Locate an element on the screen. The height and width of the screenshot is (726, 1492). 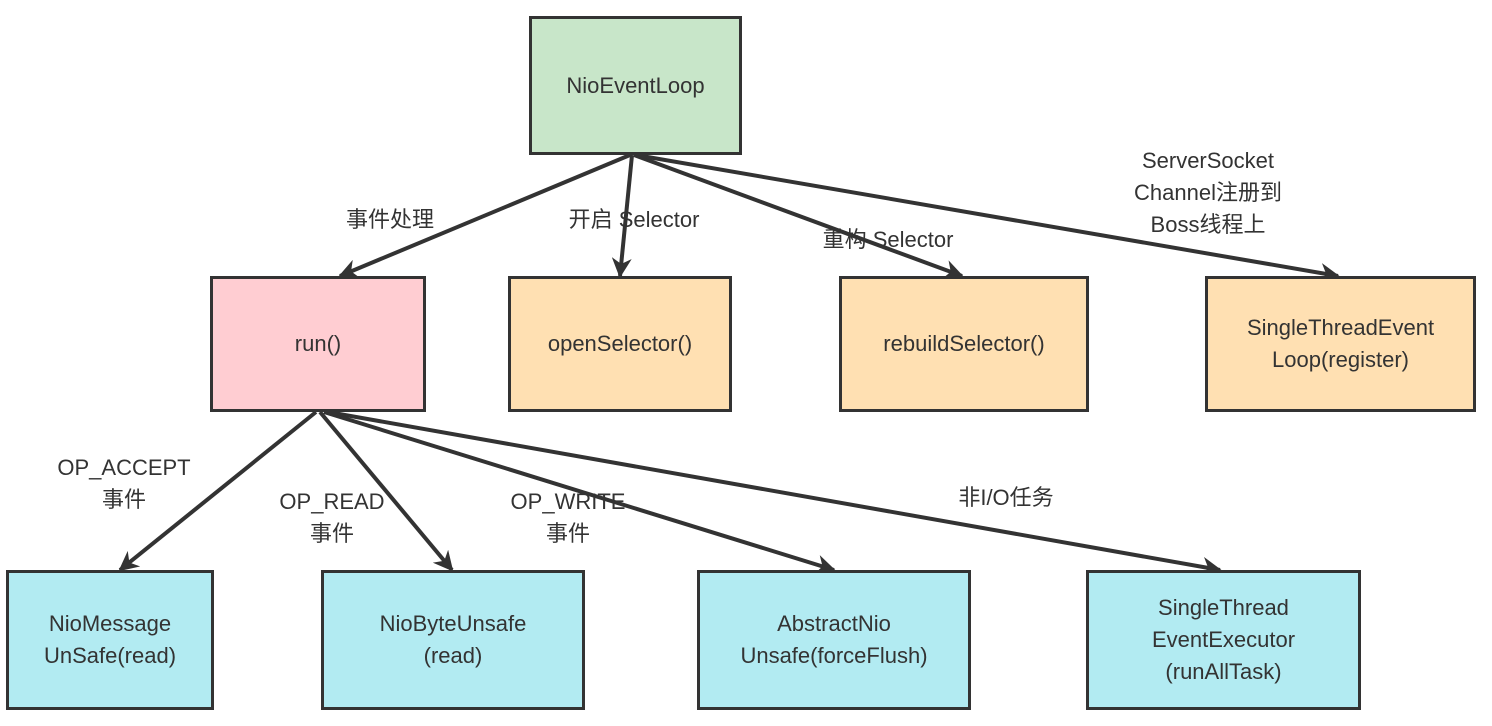
node-openselector: openSelector() is located at coordinates (620, 344).